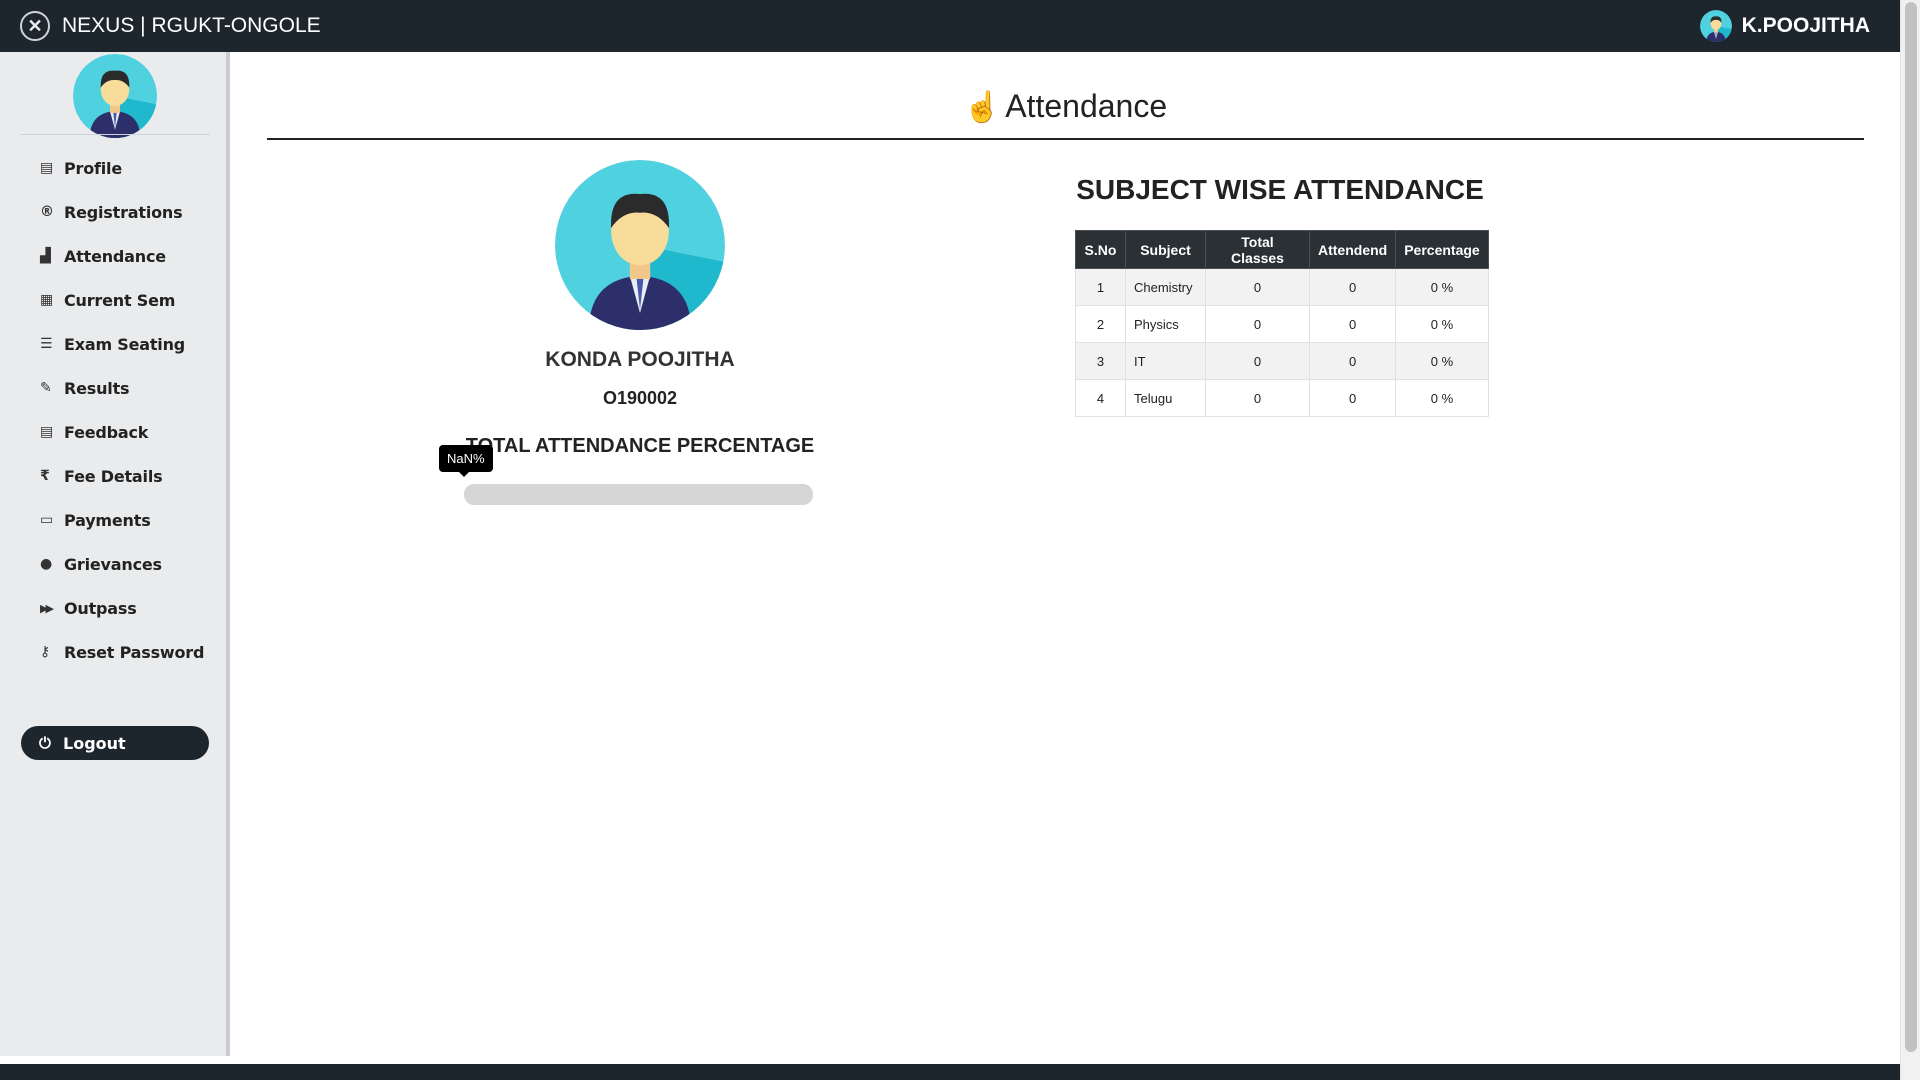 The image size is (1920, 1080). What do you see at coordinates (123, 212) in the screenshot?
I see `sidebar-item-label: Registrations` at bounding box center [123, 212].